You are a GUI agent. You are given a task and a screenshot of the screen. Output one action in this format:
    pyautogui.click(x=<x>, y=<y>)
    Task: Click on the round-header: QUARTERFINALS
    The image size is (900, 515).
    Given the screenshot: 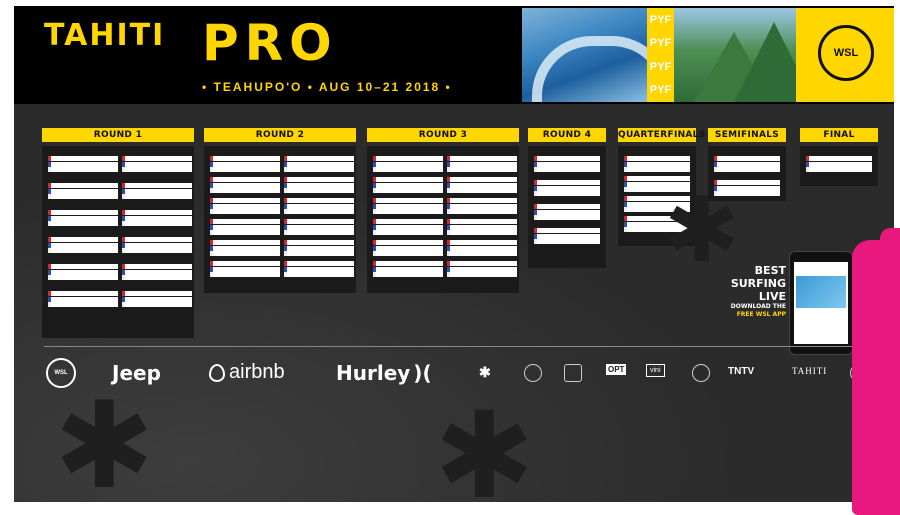 What is the action you would take?
    pyautogui.click(x=662, y=135)
    